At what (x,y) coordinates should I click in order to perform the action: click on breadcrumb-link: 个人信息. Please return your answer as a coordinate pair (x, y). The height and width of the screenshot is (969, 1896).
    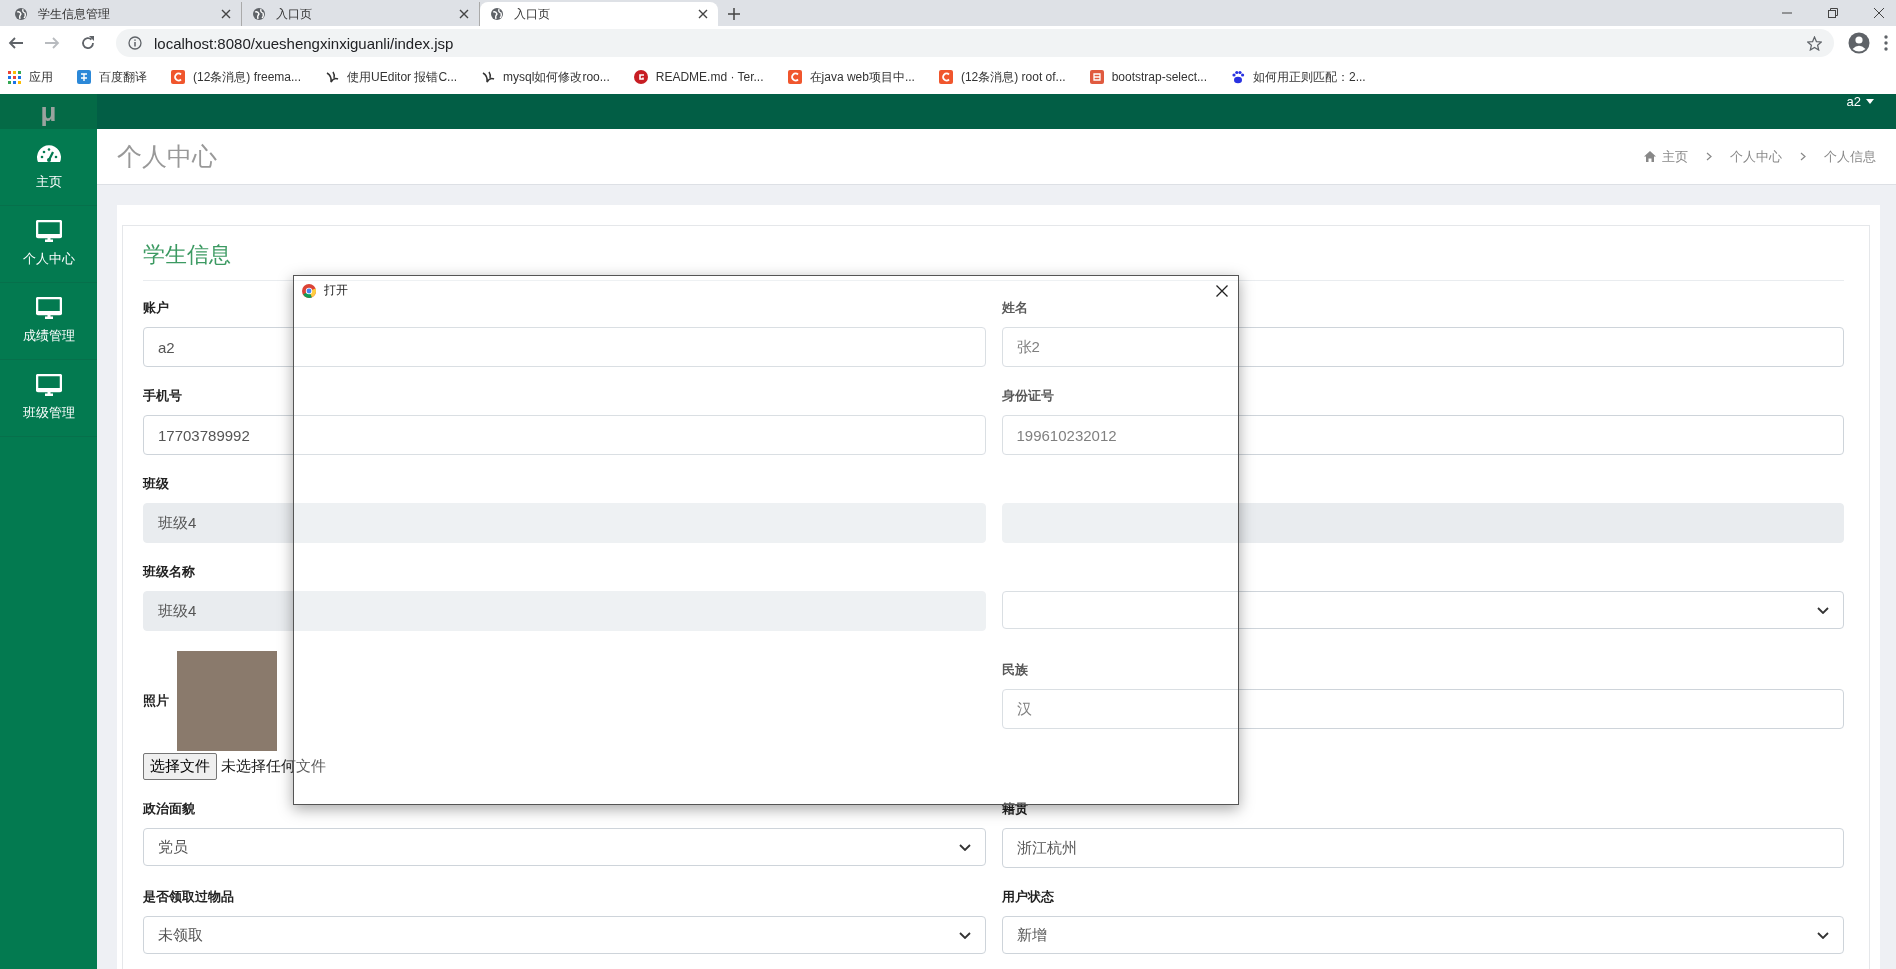
    Looking at the image, I should click on (1850, 156).